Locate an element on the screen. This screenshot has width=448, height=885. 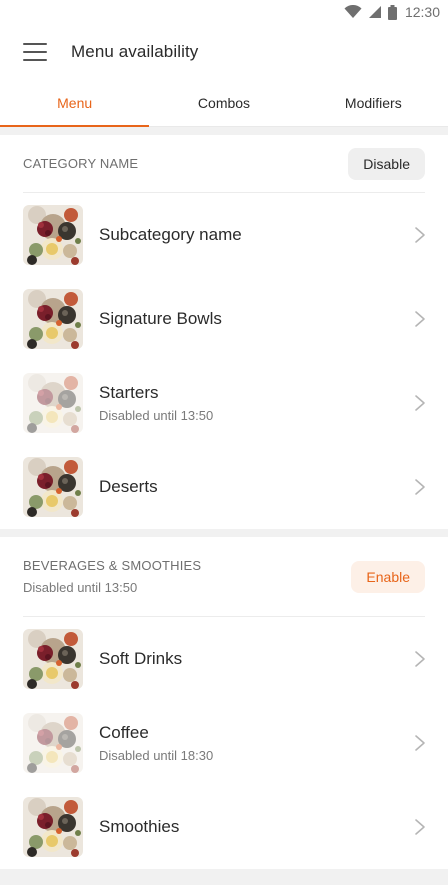
list-item-signature-bowls: Signature Bowls is located at coordinates (224, 319).